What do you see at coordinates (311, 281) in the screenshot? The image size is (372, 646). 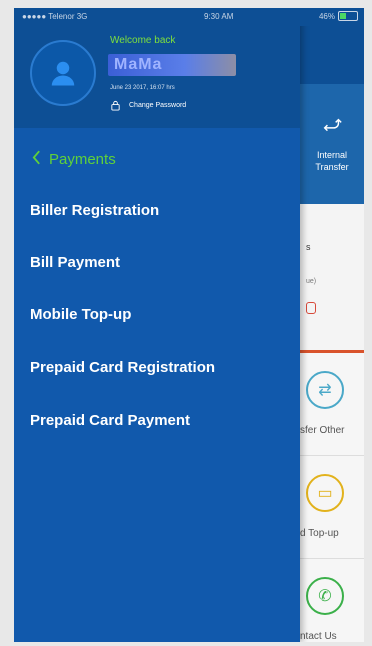 I see `account-fragment-subtext: ue)` at bounding box center [311, 281].